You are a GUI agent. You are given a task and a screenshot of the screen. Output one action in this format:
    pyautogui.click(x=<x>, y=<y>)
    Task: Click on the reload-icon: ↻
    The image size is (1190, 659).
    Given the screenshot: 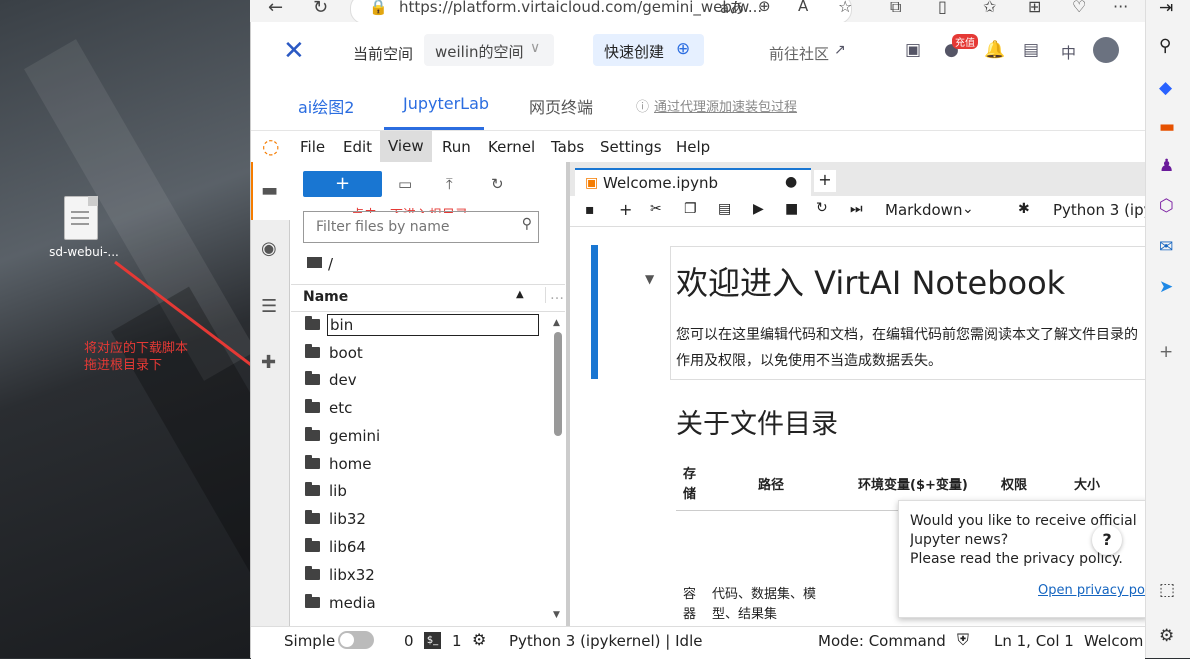 What is the action you would take?
    pyautogui.click(x=320, y=9)
    